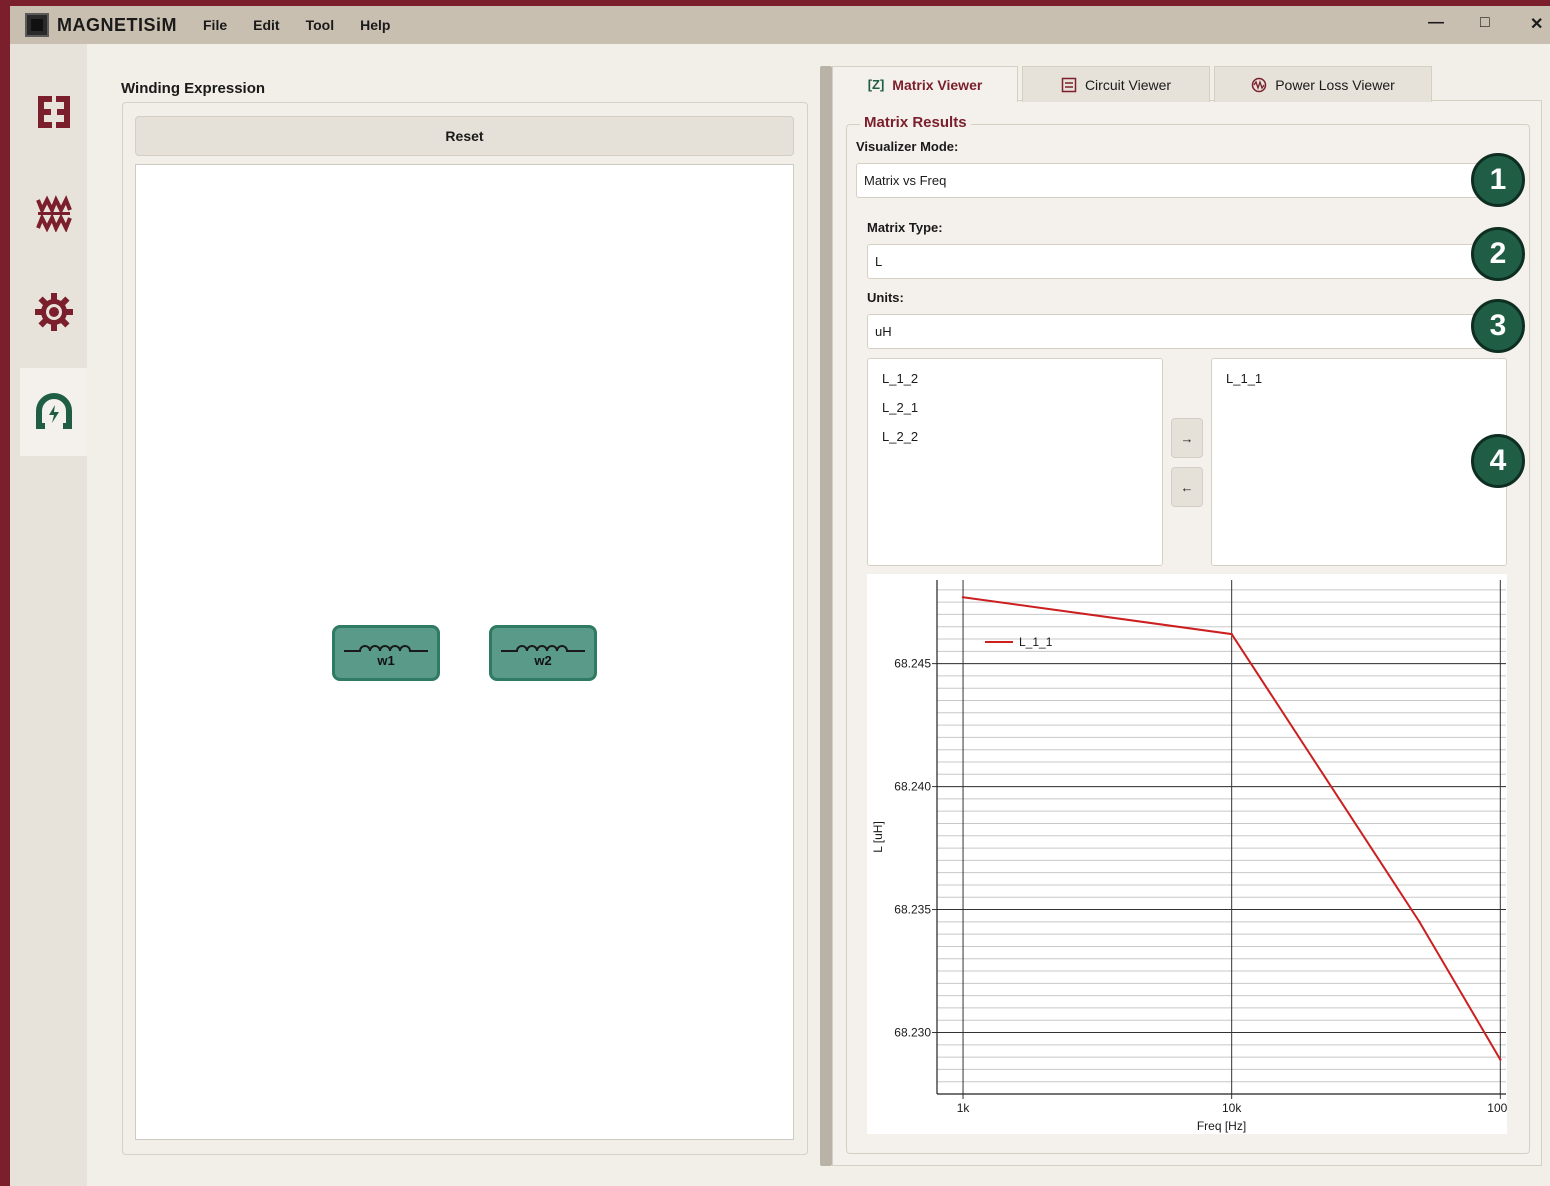 The image size is (1550, 1186). Describe the element at coordinates (1498, 254) in the screenshot. I see `callout-badge-2: 2` at that location.